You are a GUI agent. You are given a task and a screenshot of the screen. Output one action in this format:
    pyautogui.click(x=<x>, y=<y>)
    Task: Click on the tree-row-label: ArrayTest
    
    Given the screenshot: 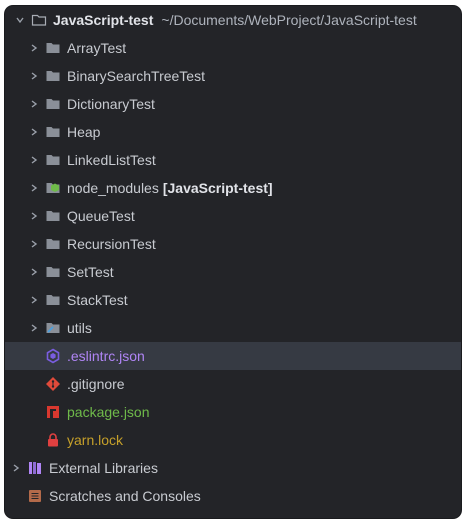 What is the action you would take?
    pyautogui.click(x=97, y=48)
    